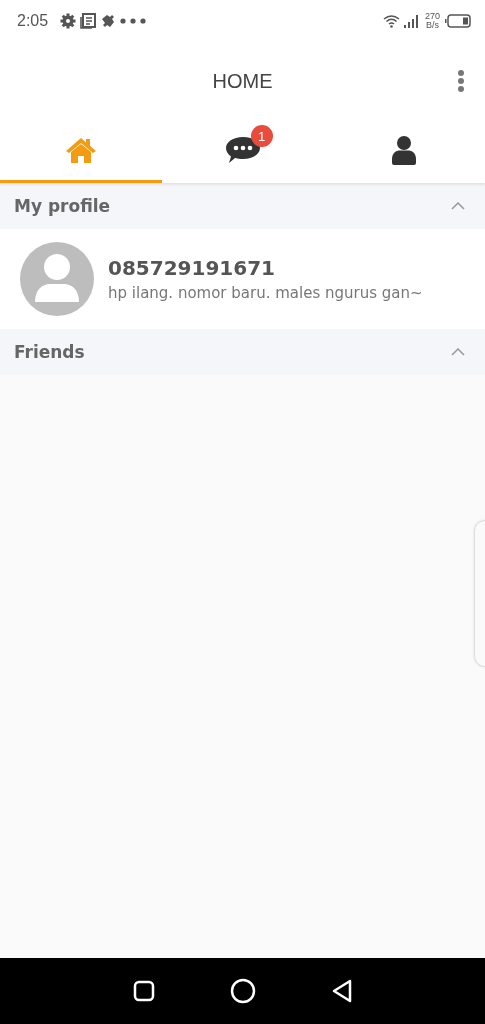 The width and height of the screenshot is (485, 1024). What do you see at coordinates (242, 352) in the screenshot?
I see `section-header: Friends` at bounding box center [242, 352].